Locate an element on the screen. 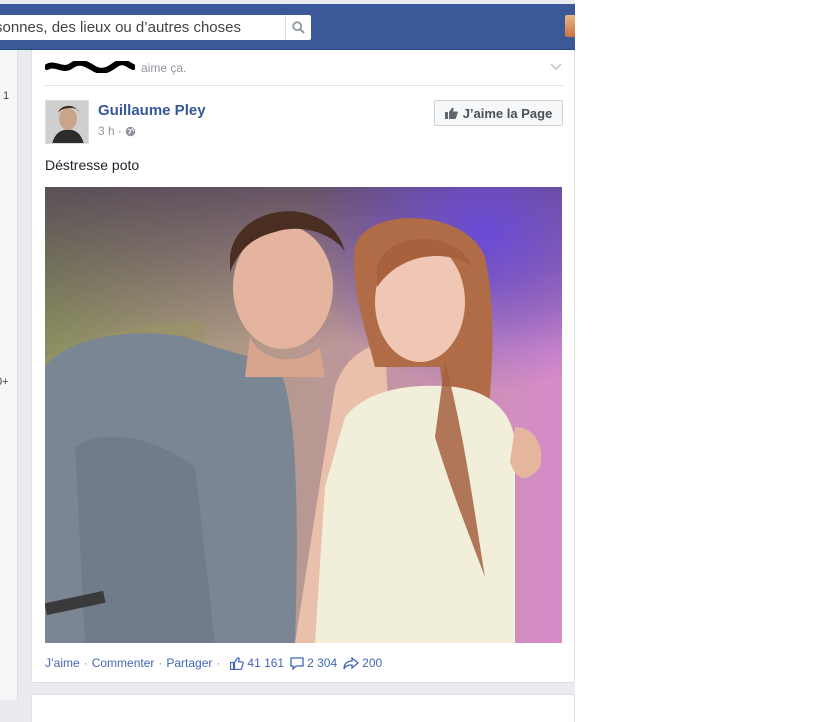 The width and height of the screenshot is (840, 722). likes-count: 41 161 is located at coordinates (257, 663).